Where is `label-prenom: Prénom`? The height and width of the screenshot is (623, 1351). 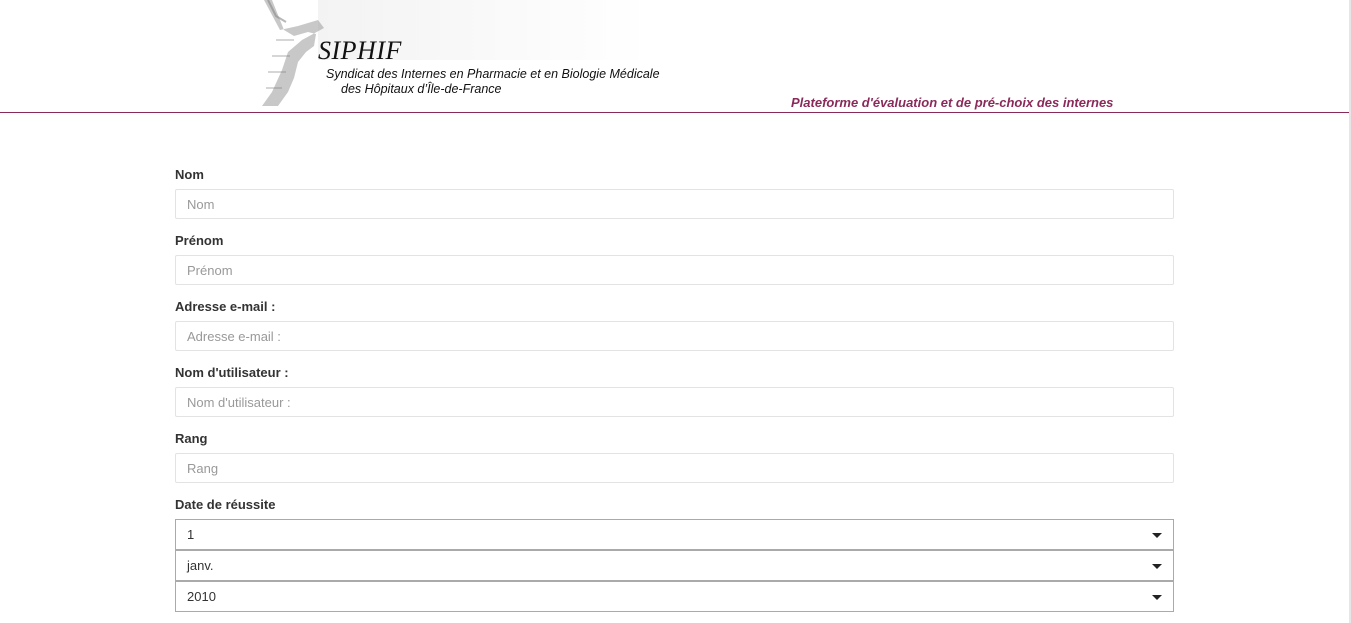
label-prenom: Prénom is located at coordinates (199, 240).